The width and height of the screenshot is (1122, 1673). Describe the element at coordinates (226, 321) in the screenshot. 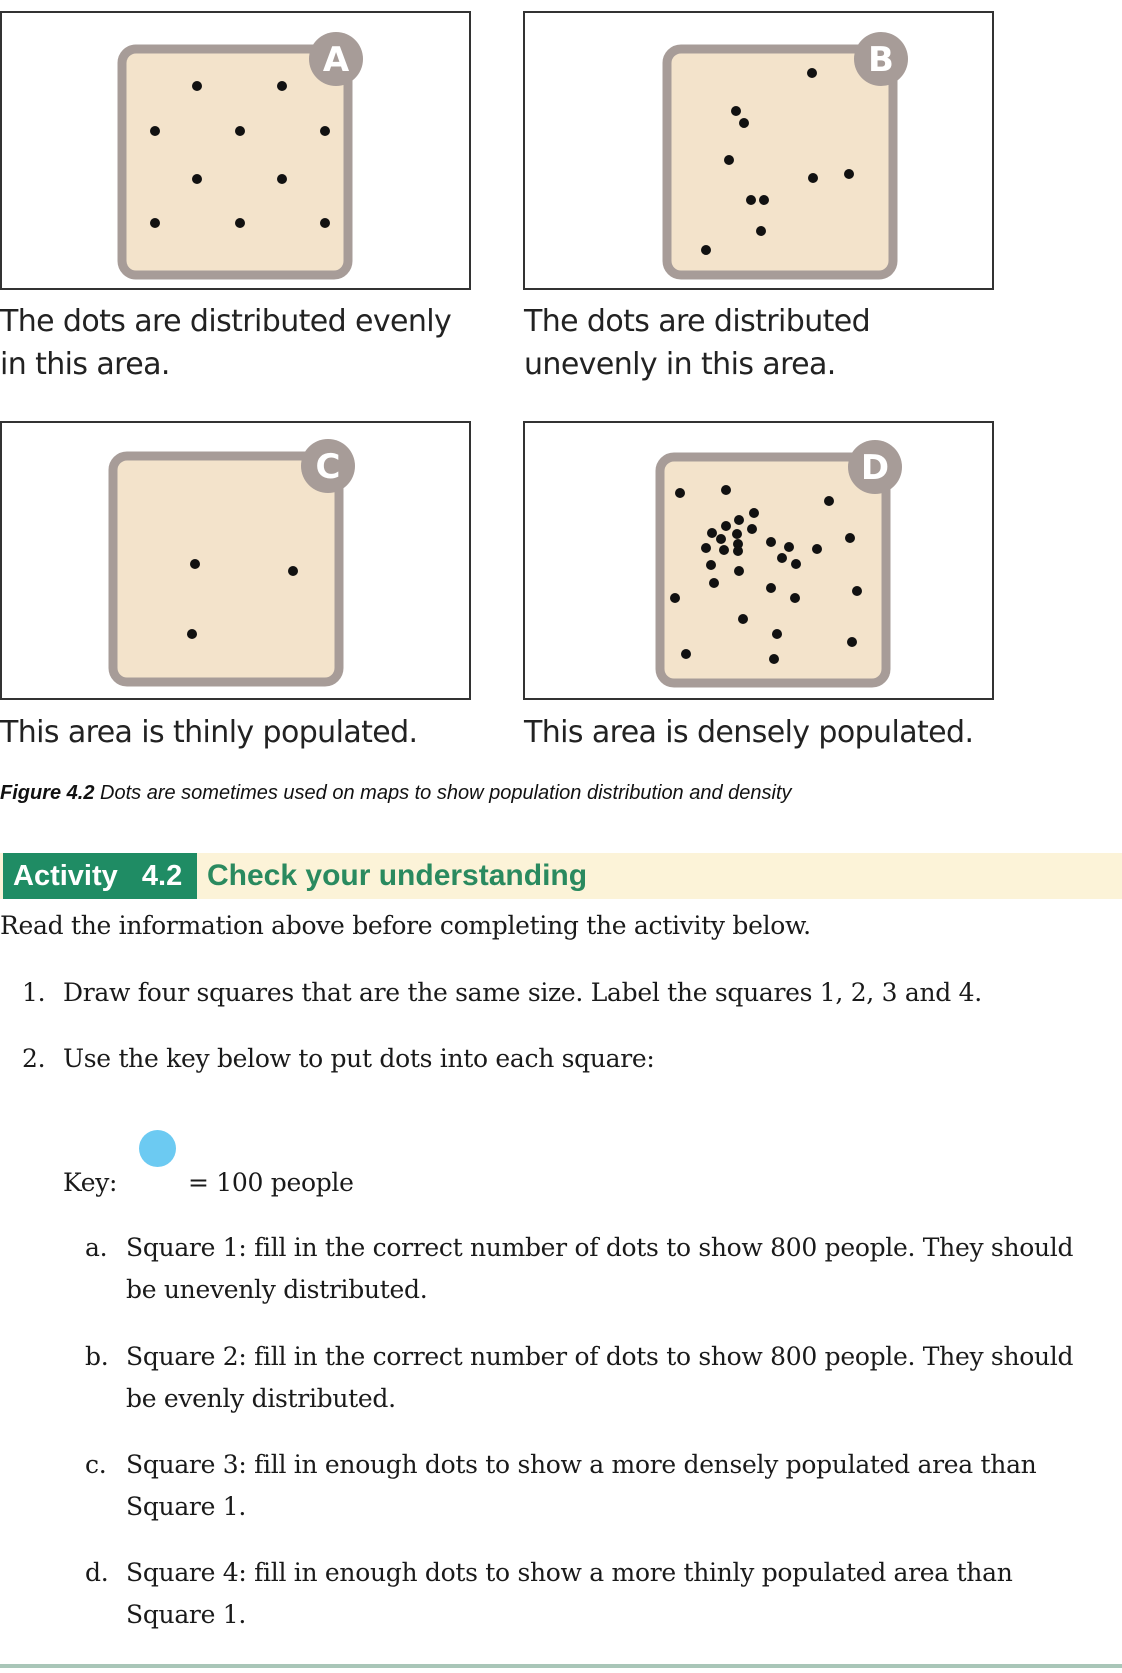

I see `caption-a-line-1: The dots are distributed evenly` at that location.